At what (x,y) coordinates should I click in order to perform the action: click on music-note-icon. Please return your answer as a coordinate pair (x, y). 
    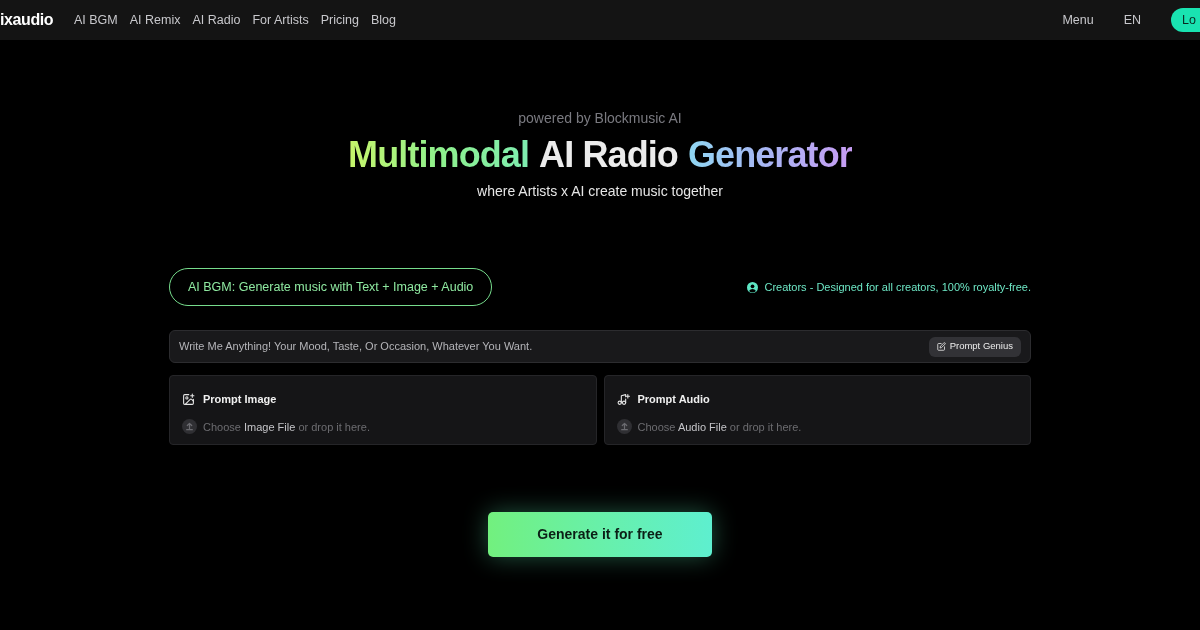
    Looking at the image, I should click on (623, 399).